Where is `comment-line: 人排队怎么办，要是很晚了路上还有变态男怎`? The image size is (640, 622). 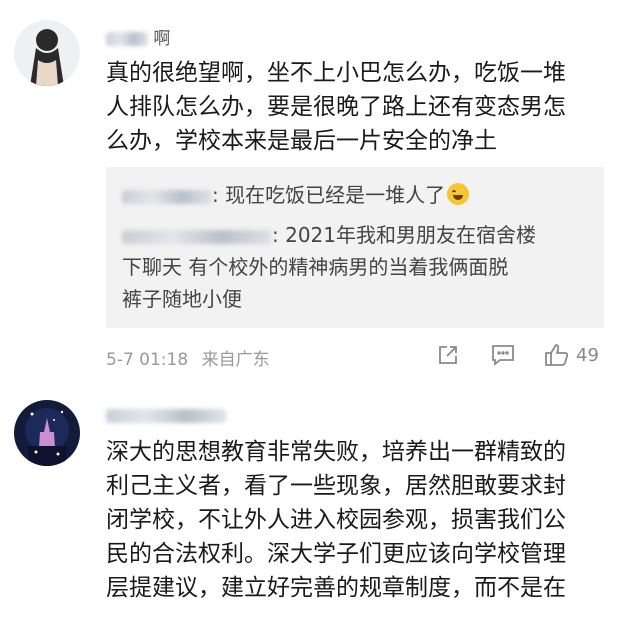
comment-line: 人排队怎么办，要是很晚了路上还有变态男怎 is located at coordinates (336, 107).